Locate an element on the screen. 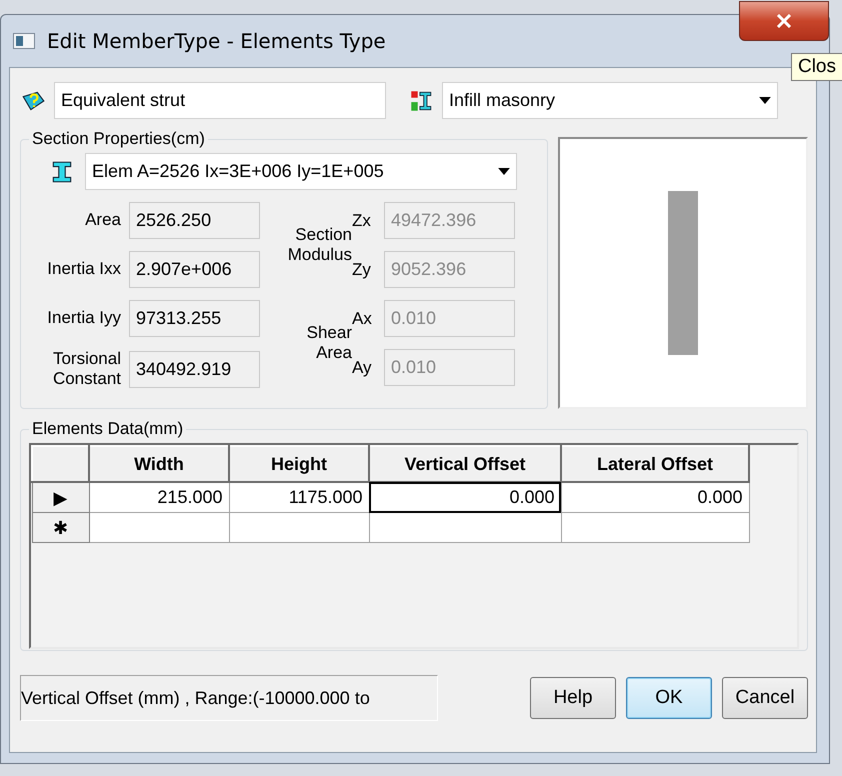 The height and width of the screenshot is (776, 842). group-title: Section Properties(cm) is located at coordinates (118, 139).